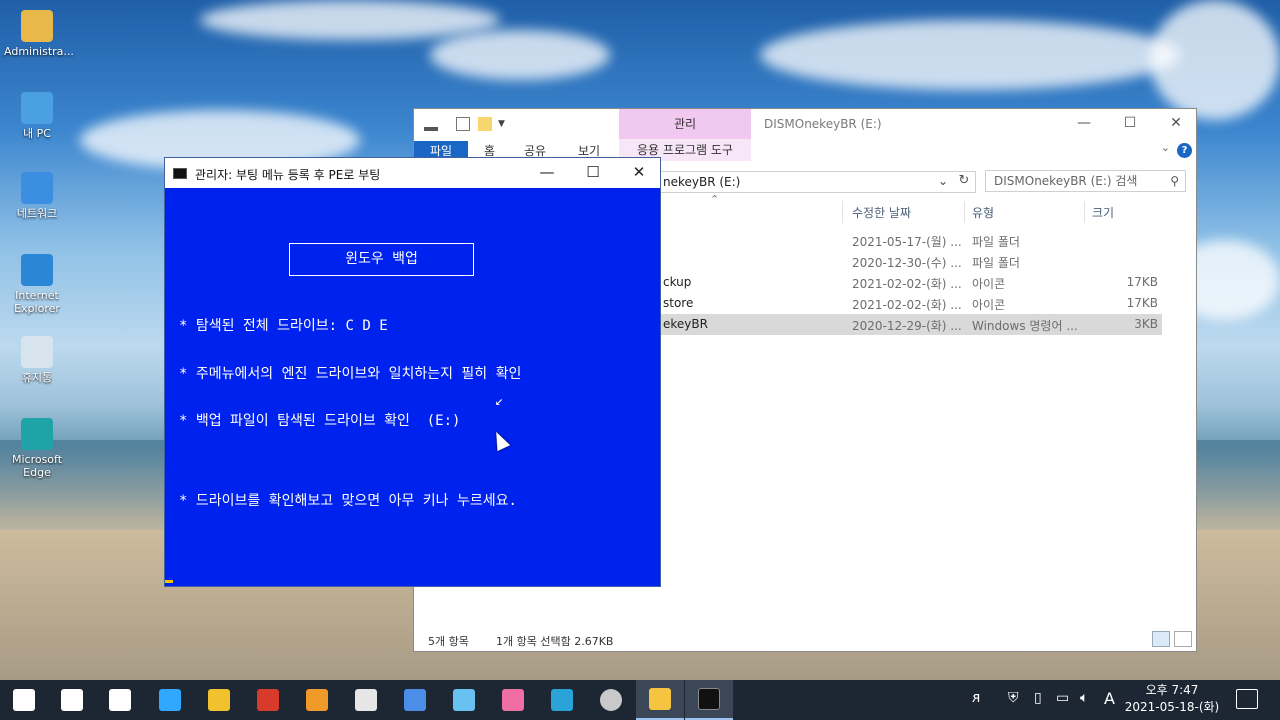 The height and width of the screenshot is (720, 1280). Describe the element at coordinates (678, 303) in the screenshot. I see `file-name: store` at that location.